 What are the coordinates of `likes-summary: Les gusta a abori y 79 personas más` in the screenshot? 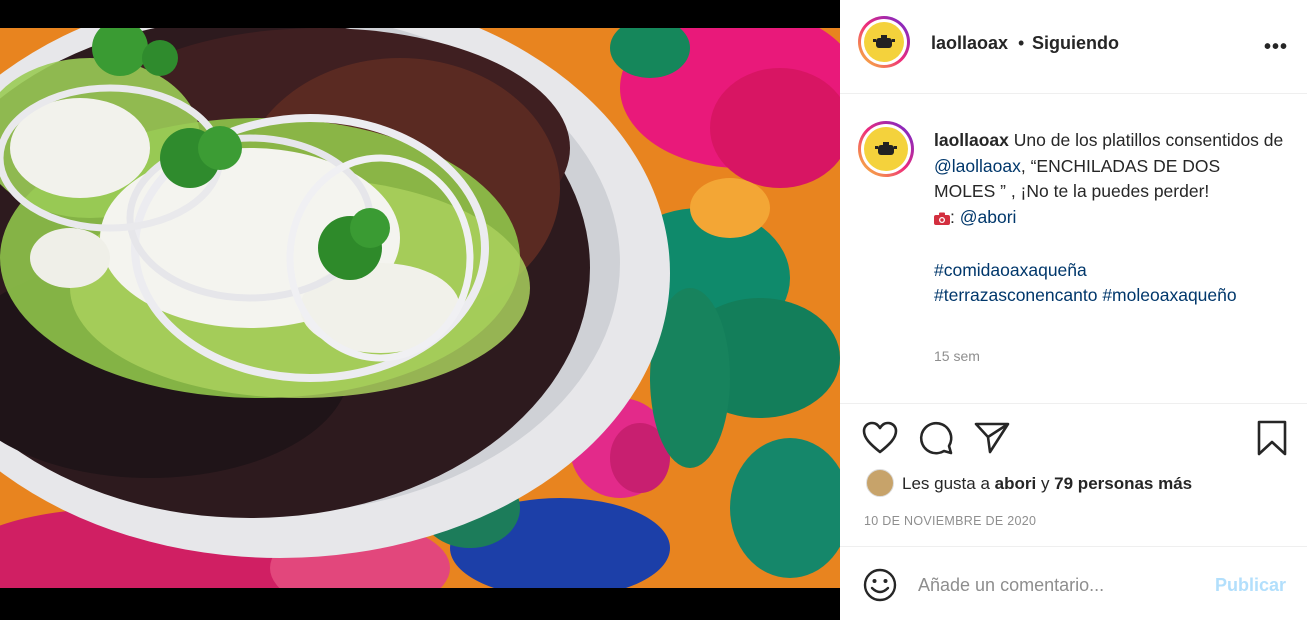 It's located at (1047, 484).